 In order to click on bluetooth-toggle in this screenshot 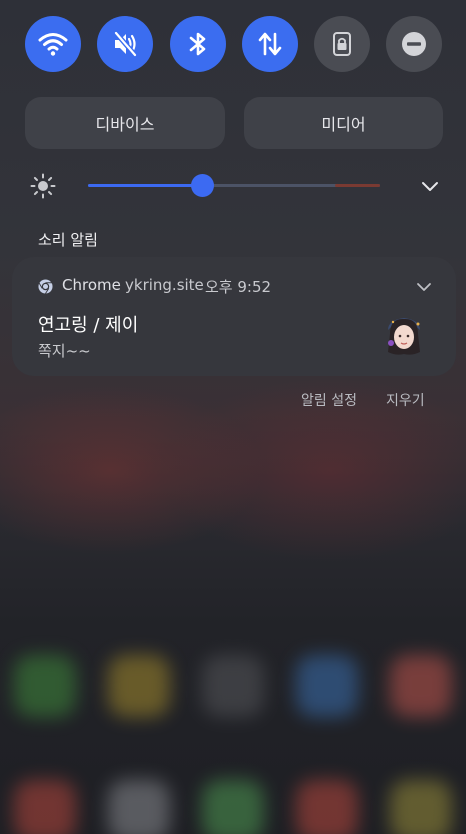, I will do `click(198, 44)`.